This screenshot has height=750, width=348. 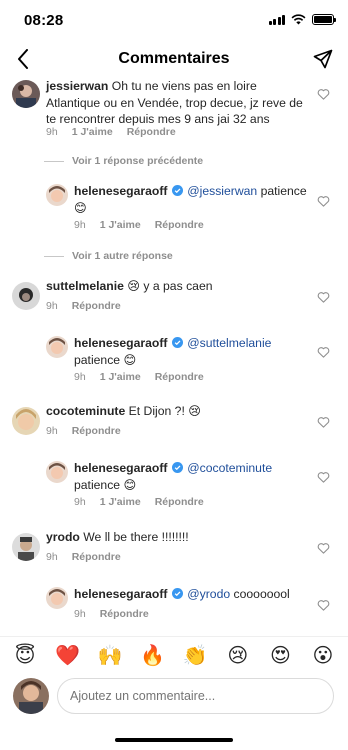 What do you see at coordinates (136, 537) in the screenshot?
I see `comment-text: We ll be there !!!!!!!!` at bounding box center [136, 537].